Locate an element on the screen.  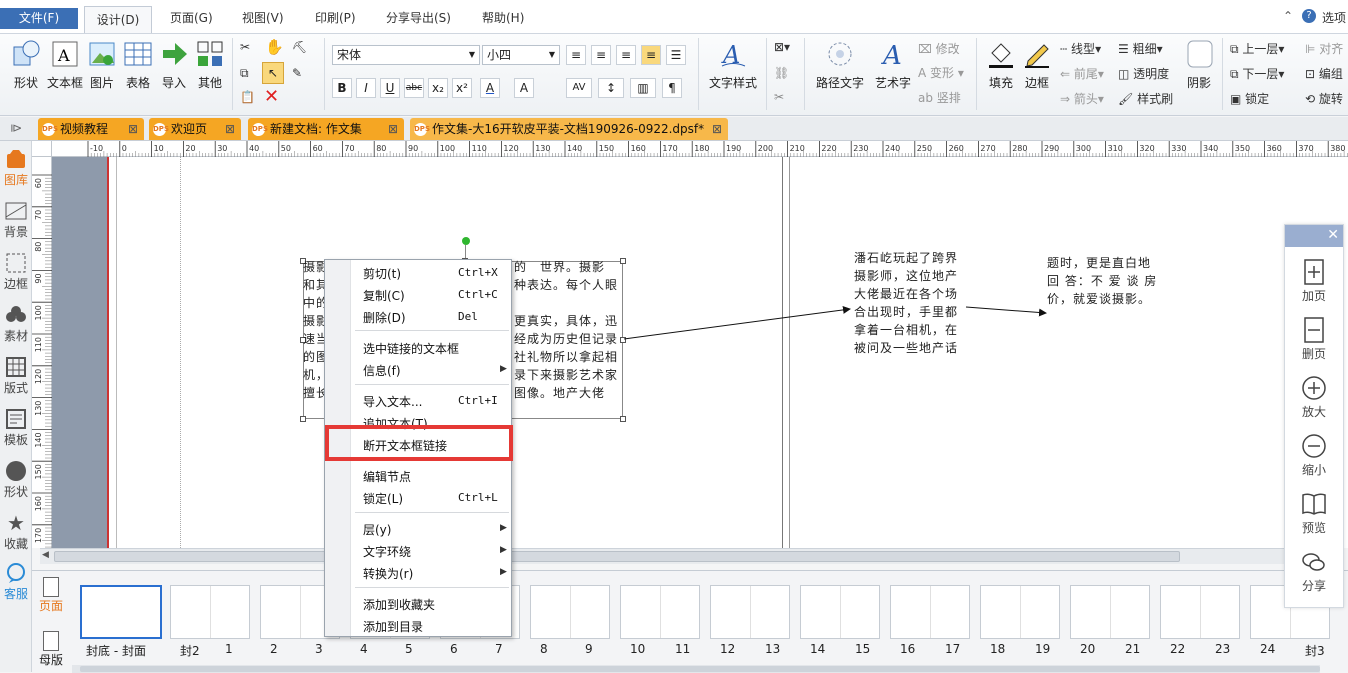
font-name-select: 宋体 ▼ is located at coordinates (406, 55).